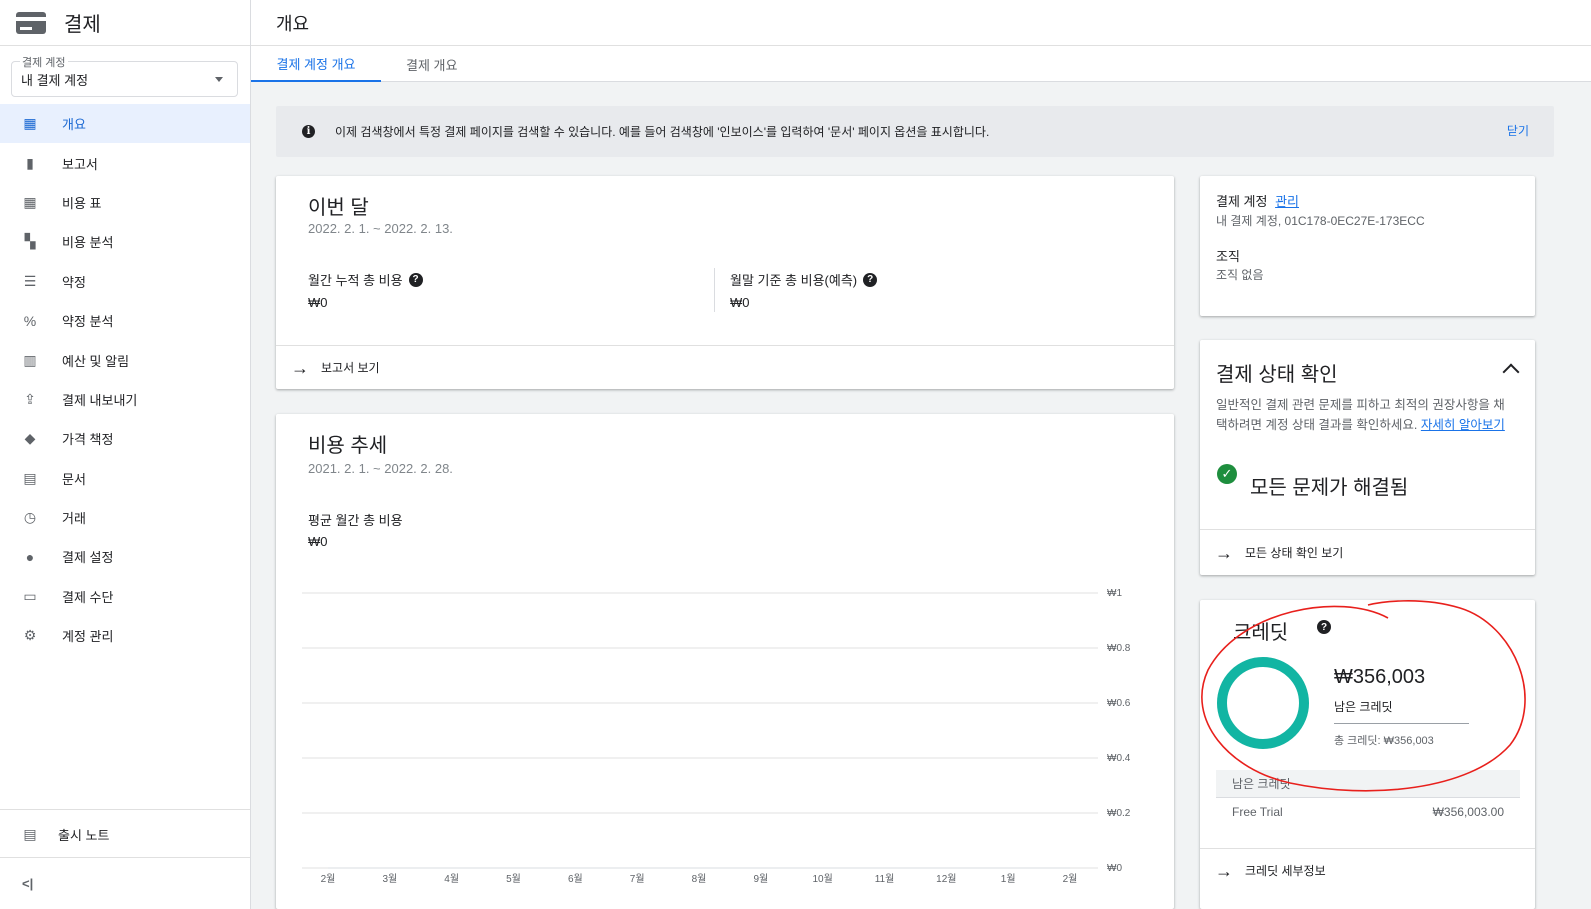 This screenshot has width=1591, height=909. I want to click on sidebar-item-label: 거래, so click(74, 519).